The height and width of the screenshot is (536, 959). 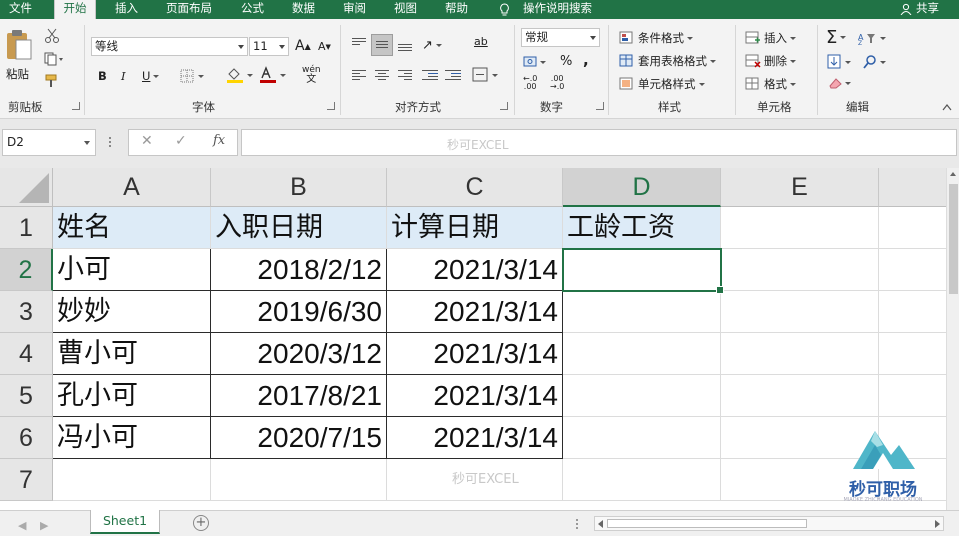 I want to click on column-header-a: A, so click(x=132, y=187).